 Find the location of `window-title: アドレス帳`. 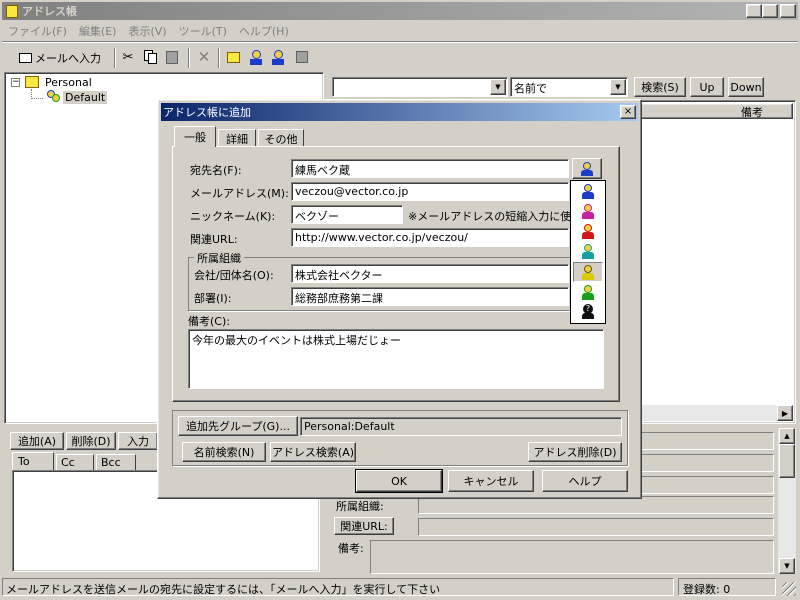

window-title: アドレス帳 is located at coordinates (49, 11).